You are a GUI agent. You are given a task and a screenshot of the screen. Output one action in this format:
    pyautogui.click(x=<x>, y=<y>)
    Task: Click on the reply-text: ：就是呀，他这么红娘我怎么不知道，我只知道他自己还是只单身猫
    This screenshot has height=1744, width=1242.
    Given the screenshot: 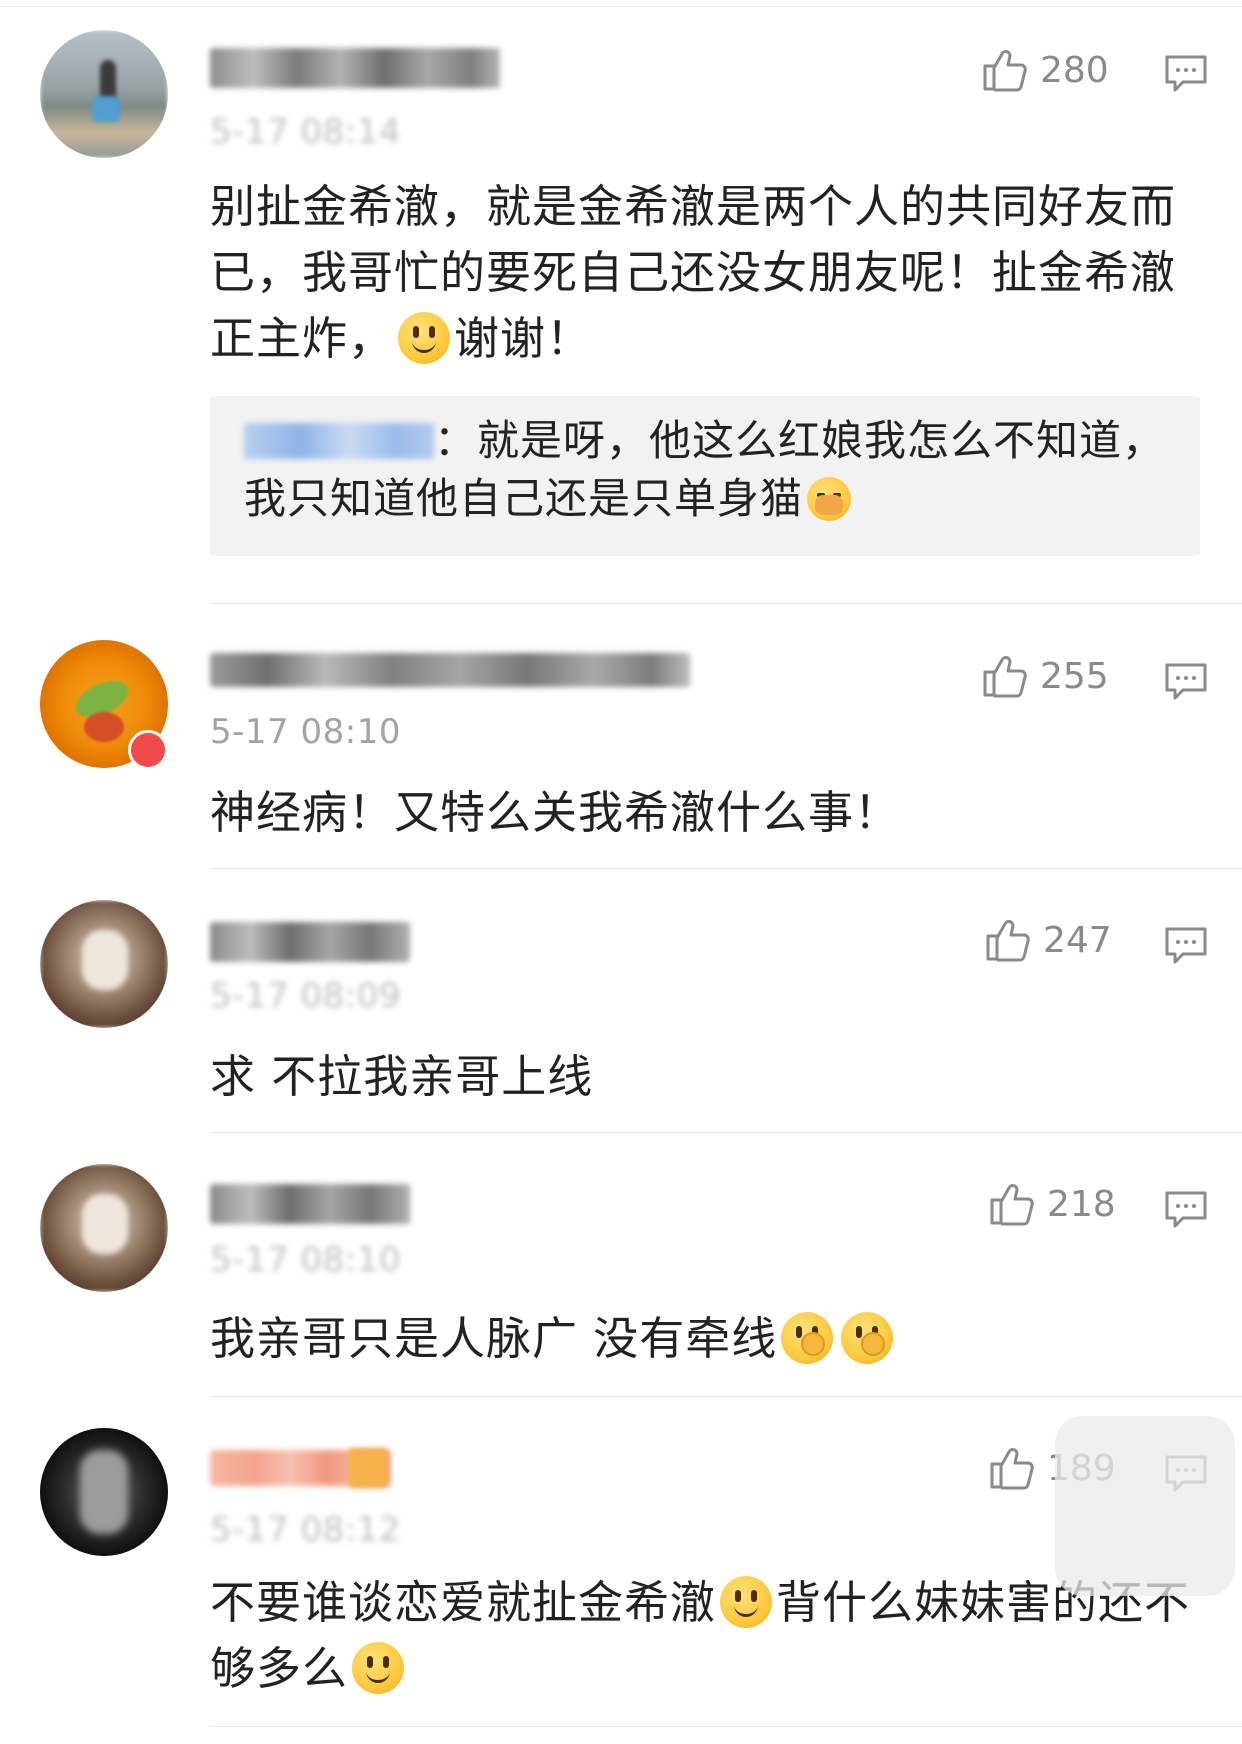 What is the action you would take?
    pyautogui.click(x=705, y=469)
    